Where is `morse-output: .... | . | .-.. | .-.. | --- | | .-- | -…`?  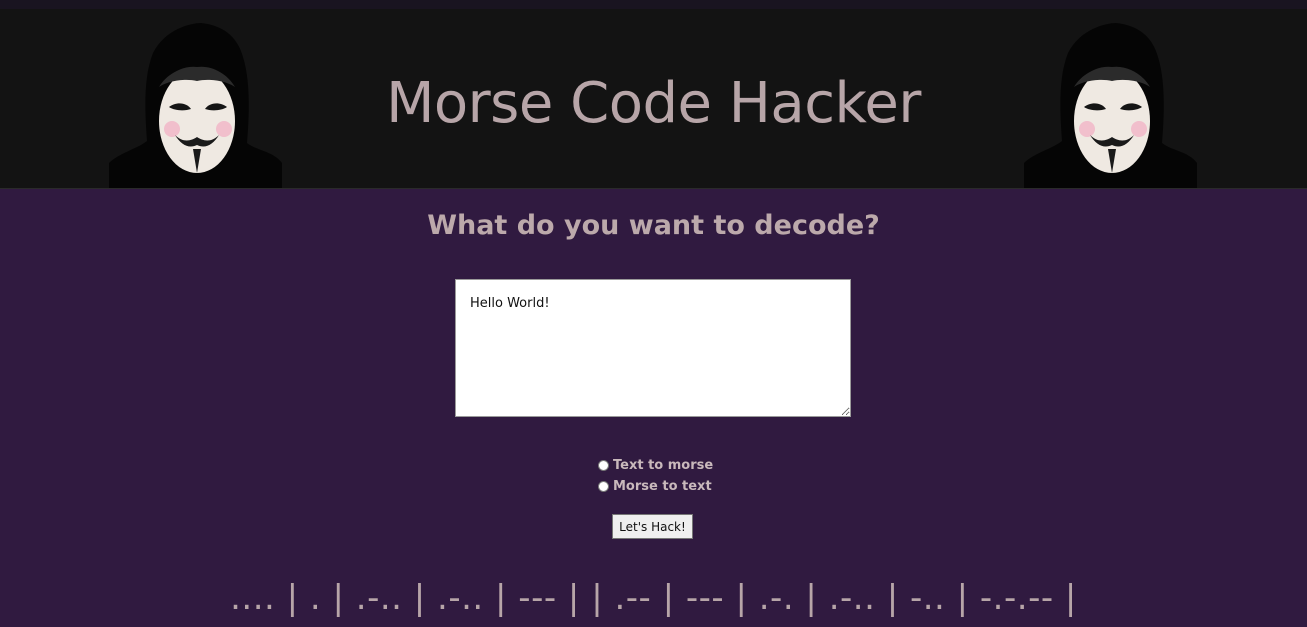
morse-output: .... | . | .-.. | .-.. | --- | | .-- | -… is located at coordinates (653, 598).